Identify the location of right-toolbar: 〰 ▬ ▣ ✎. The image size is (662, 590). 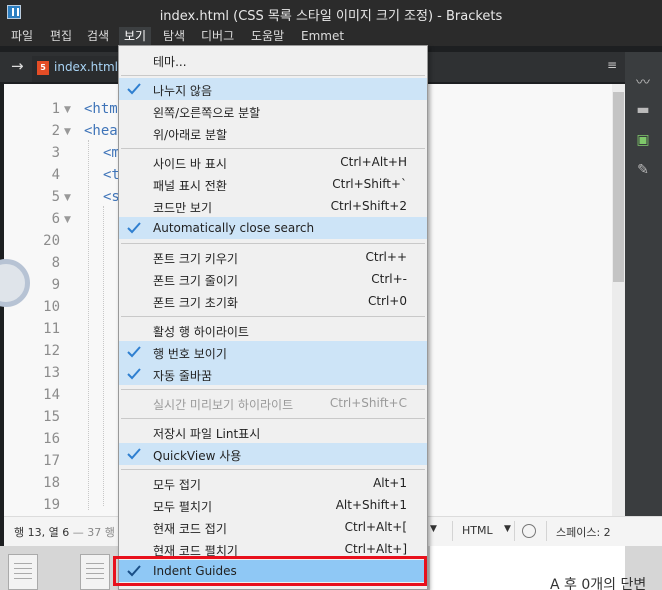
(643, 321).